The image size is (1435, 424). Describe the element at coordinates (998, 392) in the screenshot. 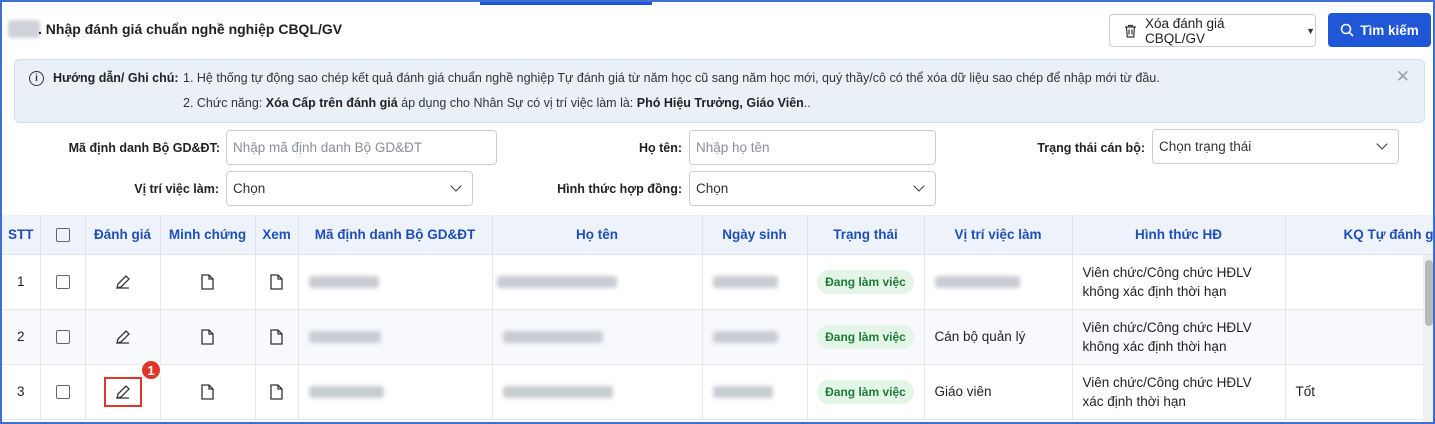

I see `row-vi-tri: Giáo viên` at that location.